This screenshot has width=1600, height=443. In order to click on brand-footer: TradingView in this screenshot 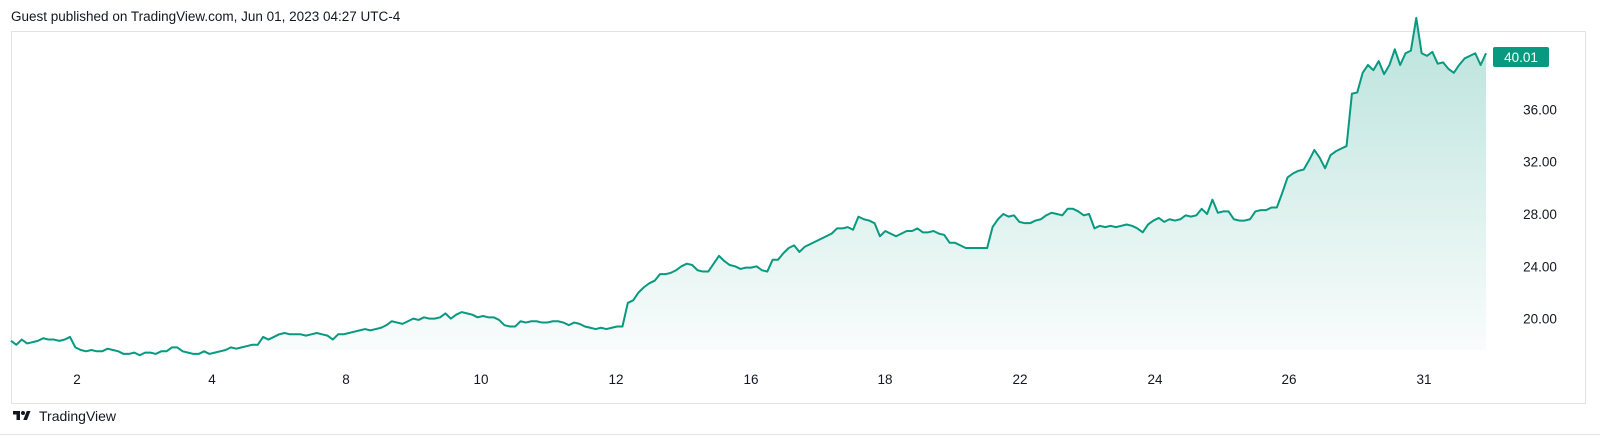, I will do `click(63, 416)`.